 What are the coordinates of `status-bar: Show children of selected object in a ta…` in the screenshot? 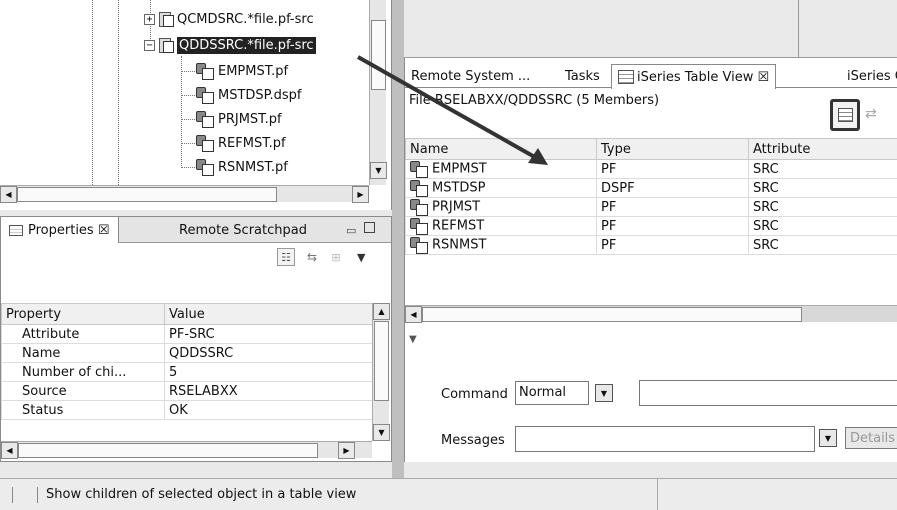 It's located at (448, 494).